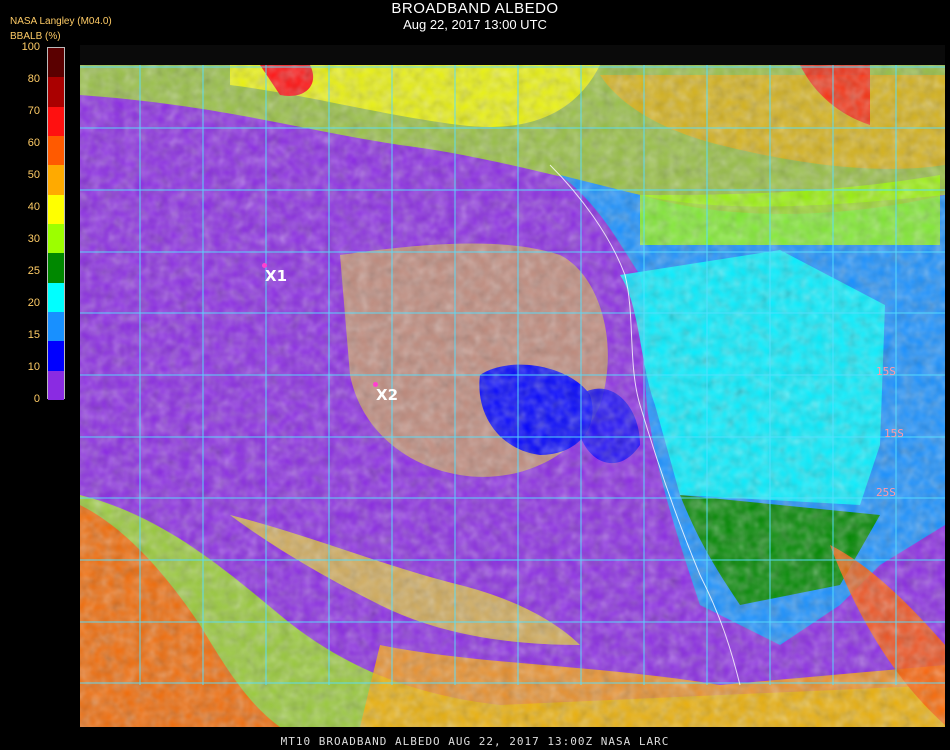 Image resolution: width=950 pixels, height=750 pixels. What do you see at coordinates (33, 175) in the screenshot?
I see `colorbar-tick: 50` at bounding box center [33, 175].